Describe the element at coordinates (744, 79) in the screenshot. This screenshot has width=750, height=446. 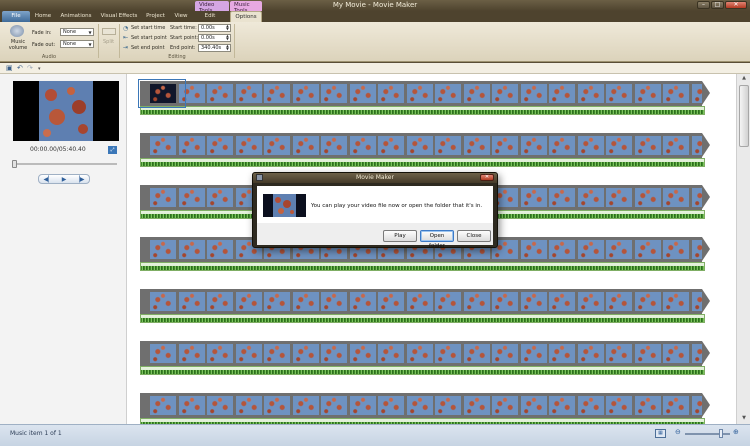
I see `scroll-up-icon: ▲` at that location.